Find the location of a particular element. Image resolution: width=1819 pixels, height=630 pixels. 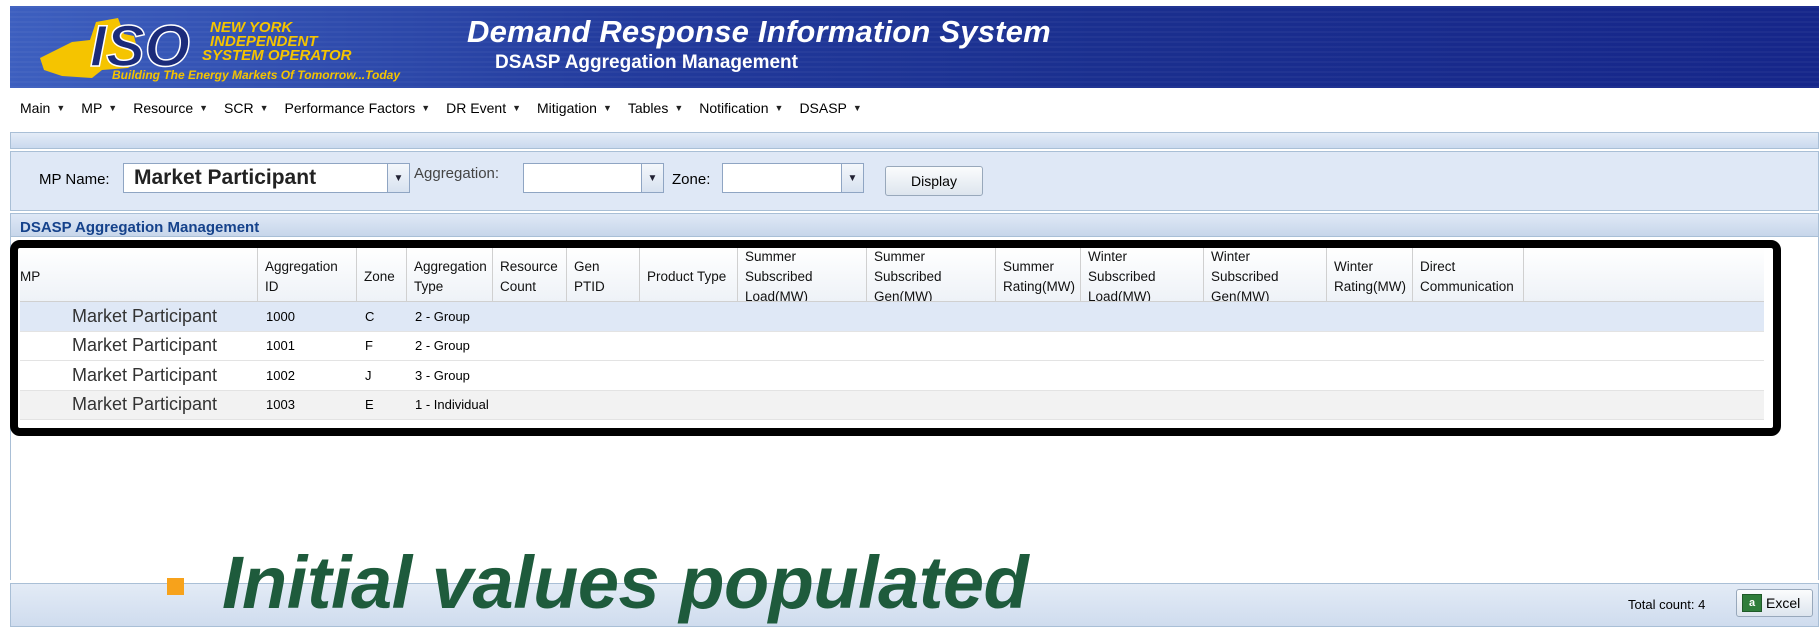

aggregation-label: Aggregation: is located at coordinates (457, 173).